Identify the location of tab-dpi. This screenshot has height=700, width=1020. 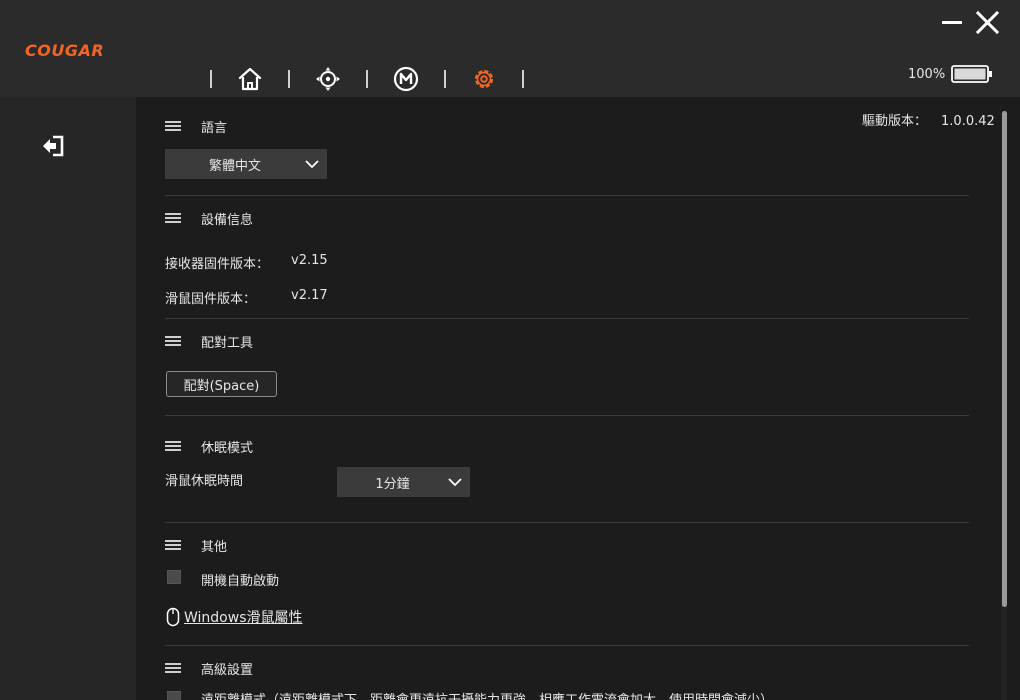
(328, 79).